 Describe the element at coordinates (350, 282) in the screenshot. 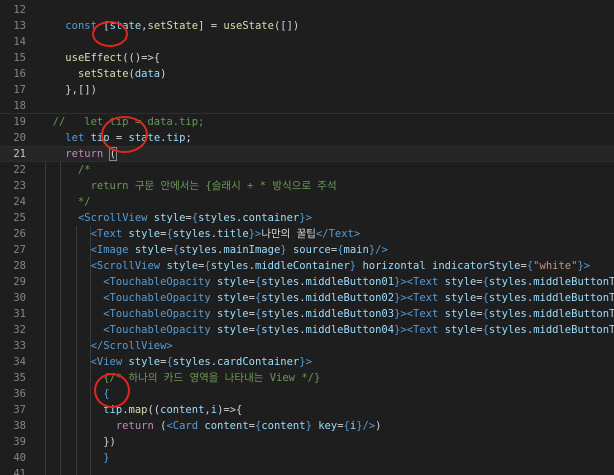

I see `code-token: middleButton01` at that location.